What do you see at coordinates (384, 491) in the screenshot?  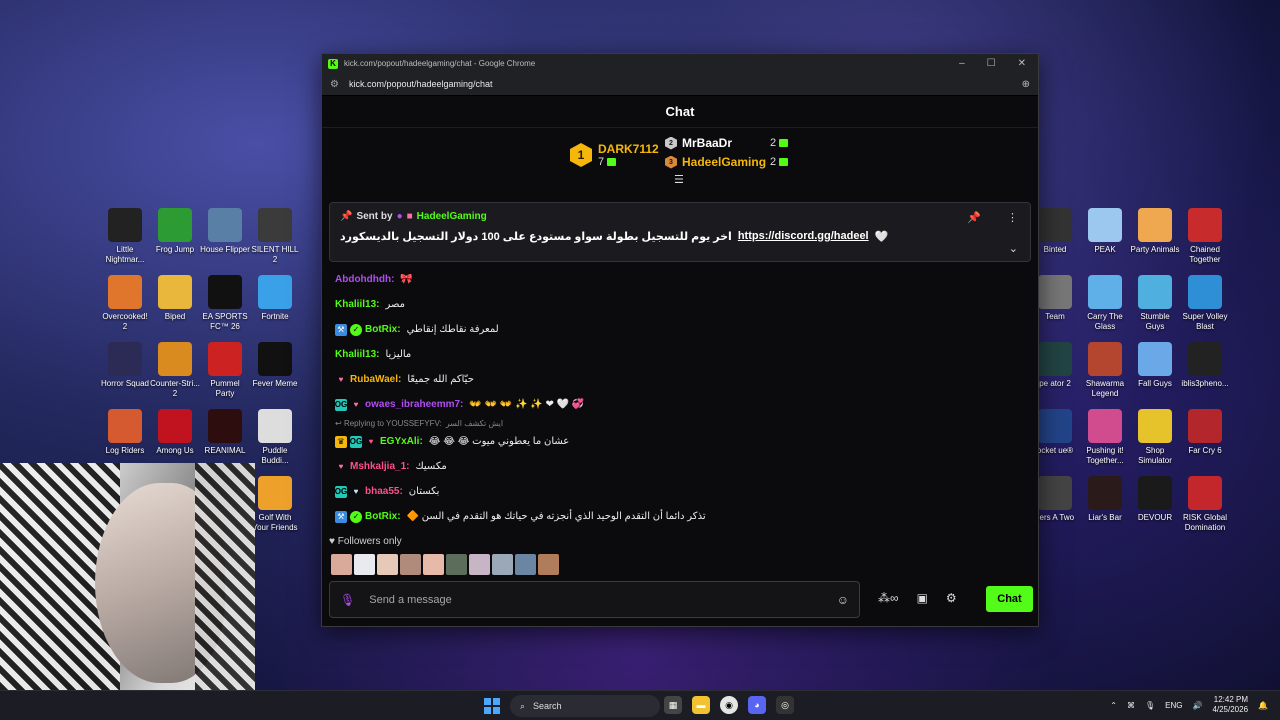 I see `chat-username: bhaa55:` at bounding box center [384, 491].